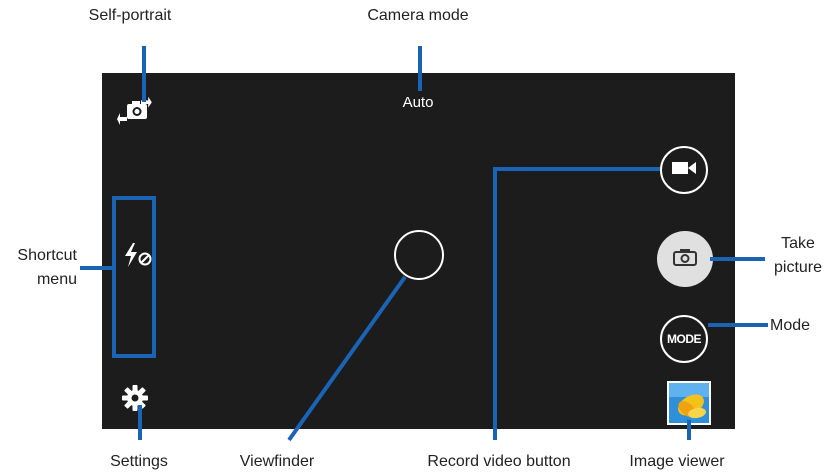  I want to click on record-video-button, so click(684, 170).